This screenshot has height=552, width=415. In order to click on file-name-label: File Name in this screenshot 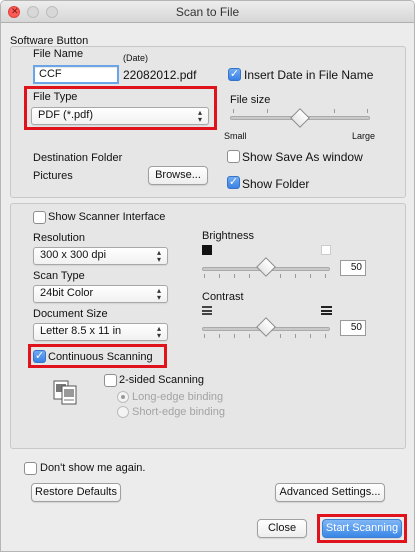, I will do `click(58, 54)`.